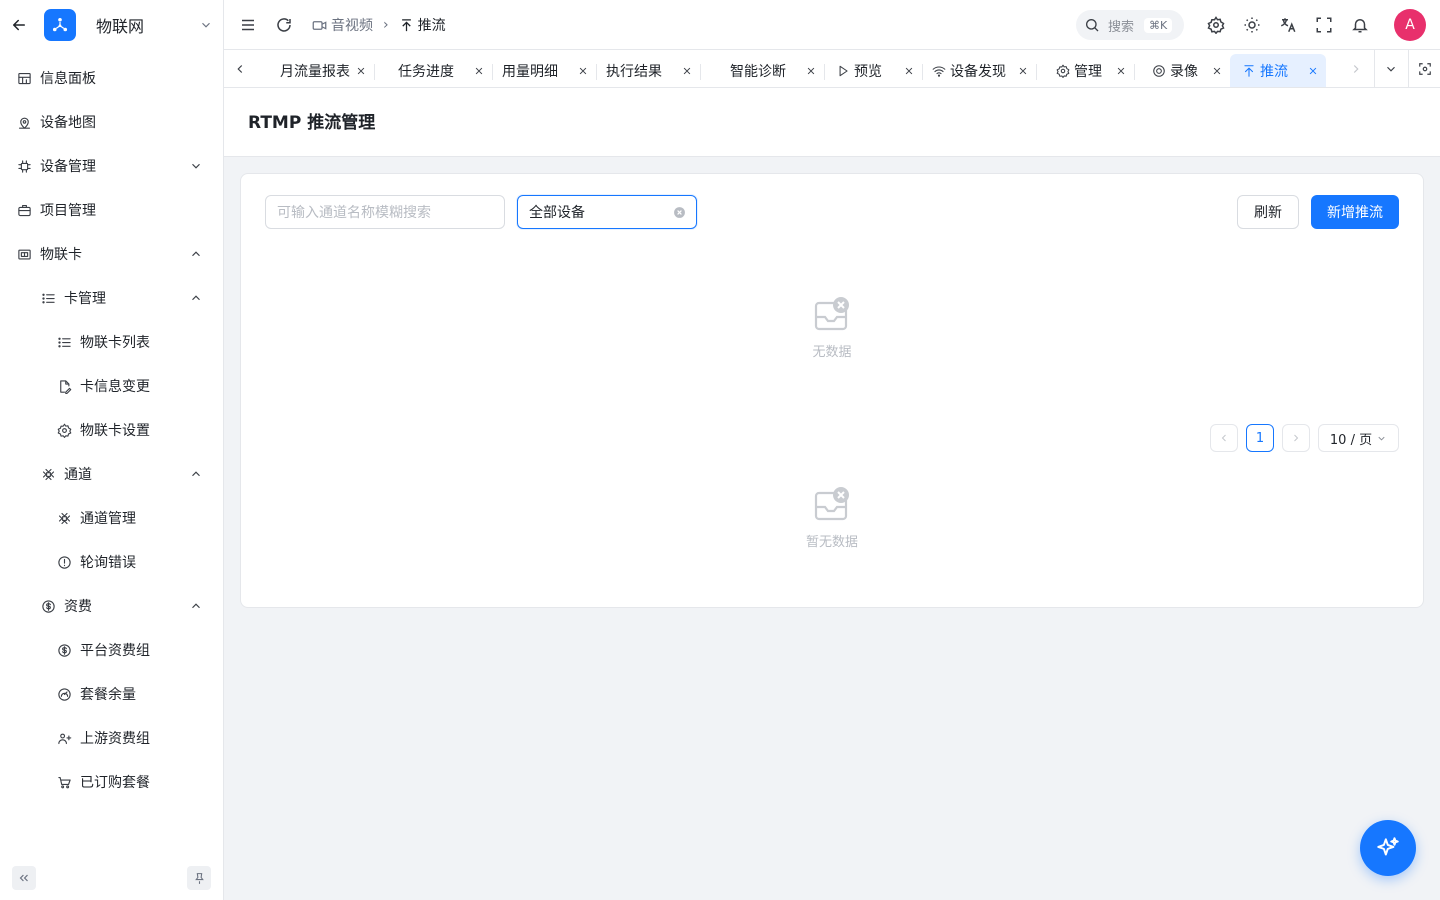 This screenshot has height=900, width=1440. What do you see at coordinates (147, 25) in the screenshot?
I see `app-title: 物联网` at bounding box center [147, 25].